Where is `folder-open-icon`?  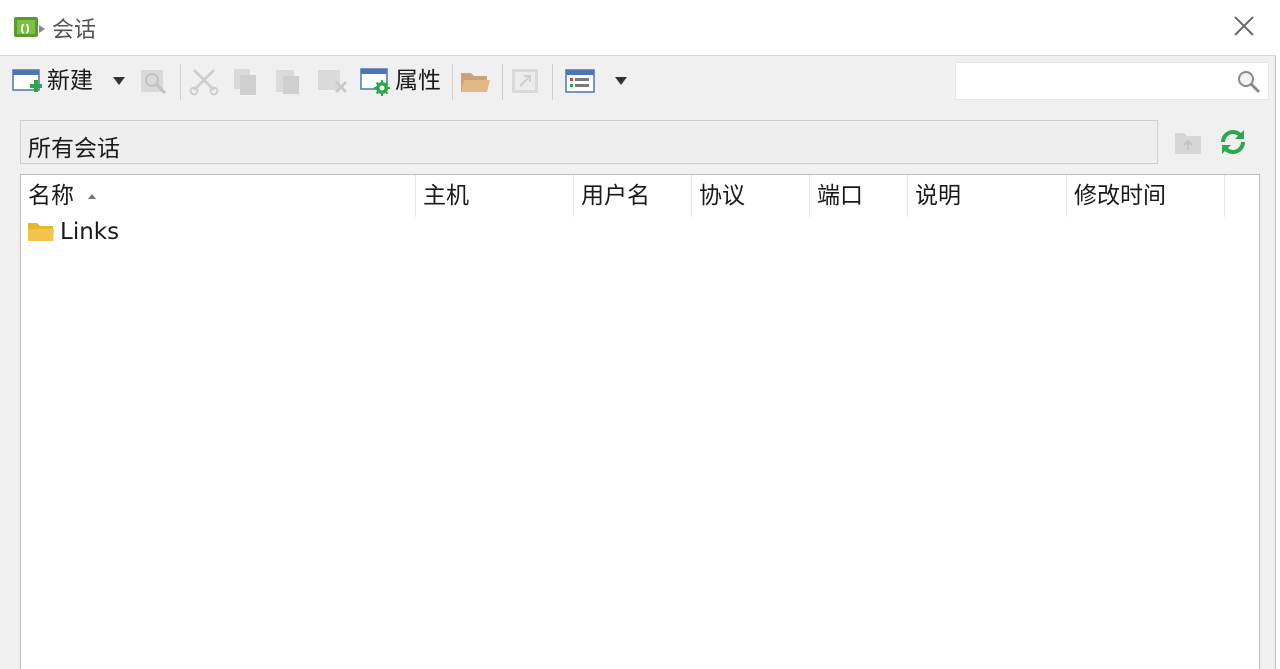
folder-open-icon is located at coordinates (475, 82).